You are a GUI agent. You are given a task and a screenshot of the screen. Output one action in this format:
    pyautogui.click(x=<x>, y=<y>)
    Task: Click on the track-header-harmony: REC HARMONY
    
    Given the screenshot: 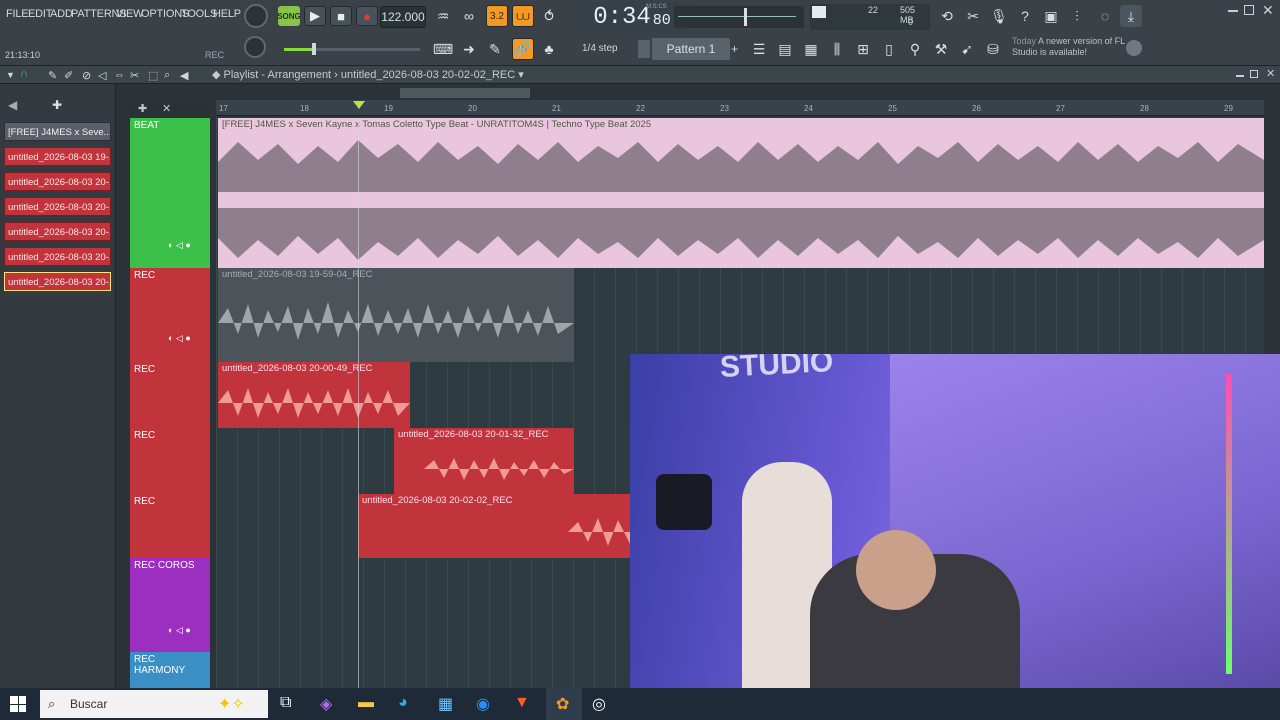 What is the action you would take?
    pyautogui.click(x=170, y=670)
    